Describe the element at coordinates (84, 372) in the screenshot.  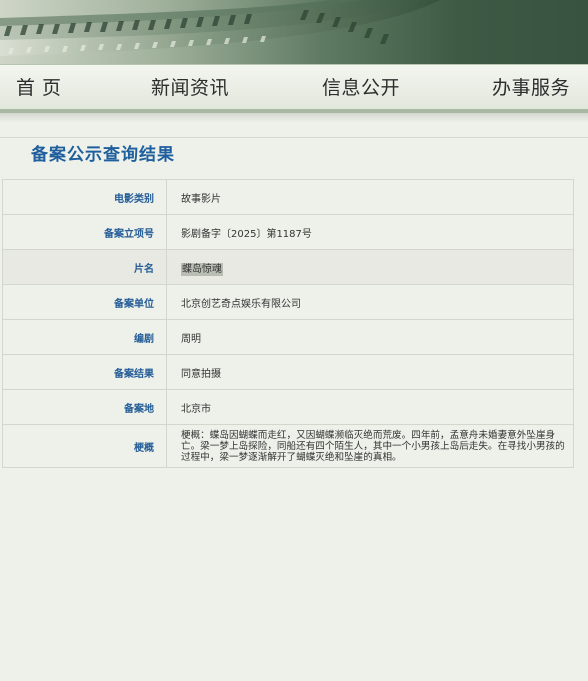
I see `row-label-result: 备案结果` at that location.